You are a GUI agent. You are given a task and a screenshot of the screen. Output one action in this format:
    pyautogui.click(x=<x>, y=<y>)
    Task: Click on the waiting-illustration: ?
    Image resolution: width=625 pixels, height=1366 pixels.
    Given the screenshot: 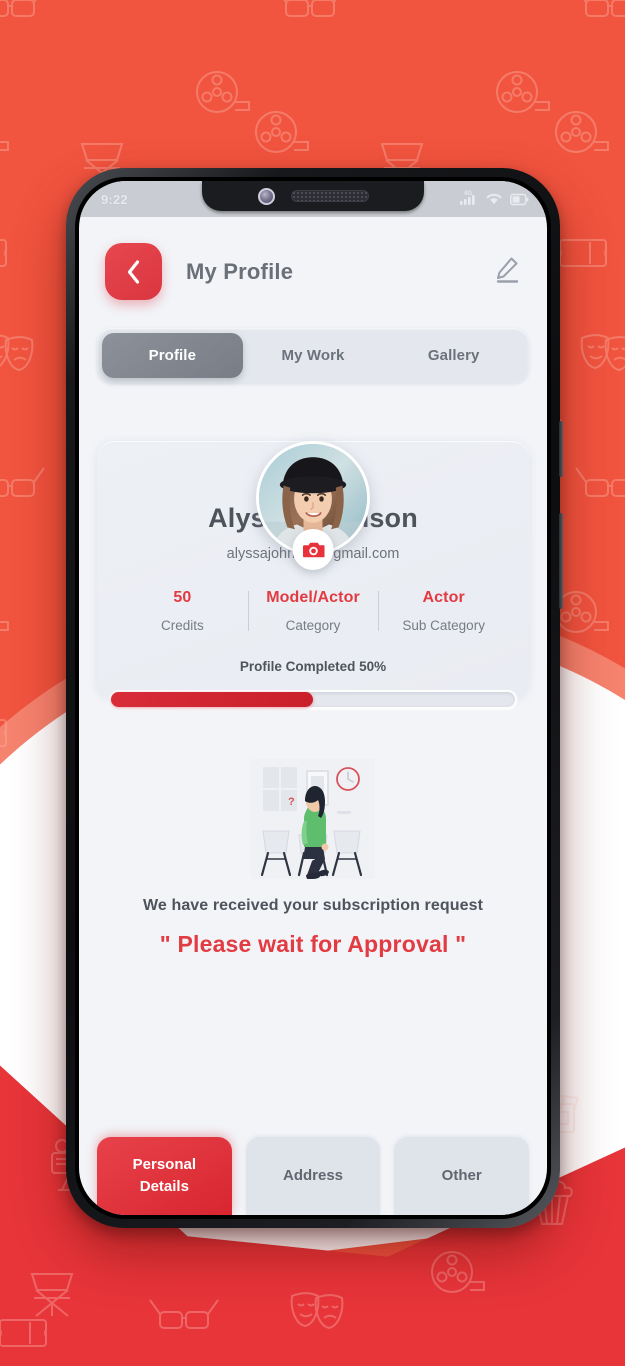 What is the action you would take?
    pyautogui.click(x=313, y=819)
    